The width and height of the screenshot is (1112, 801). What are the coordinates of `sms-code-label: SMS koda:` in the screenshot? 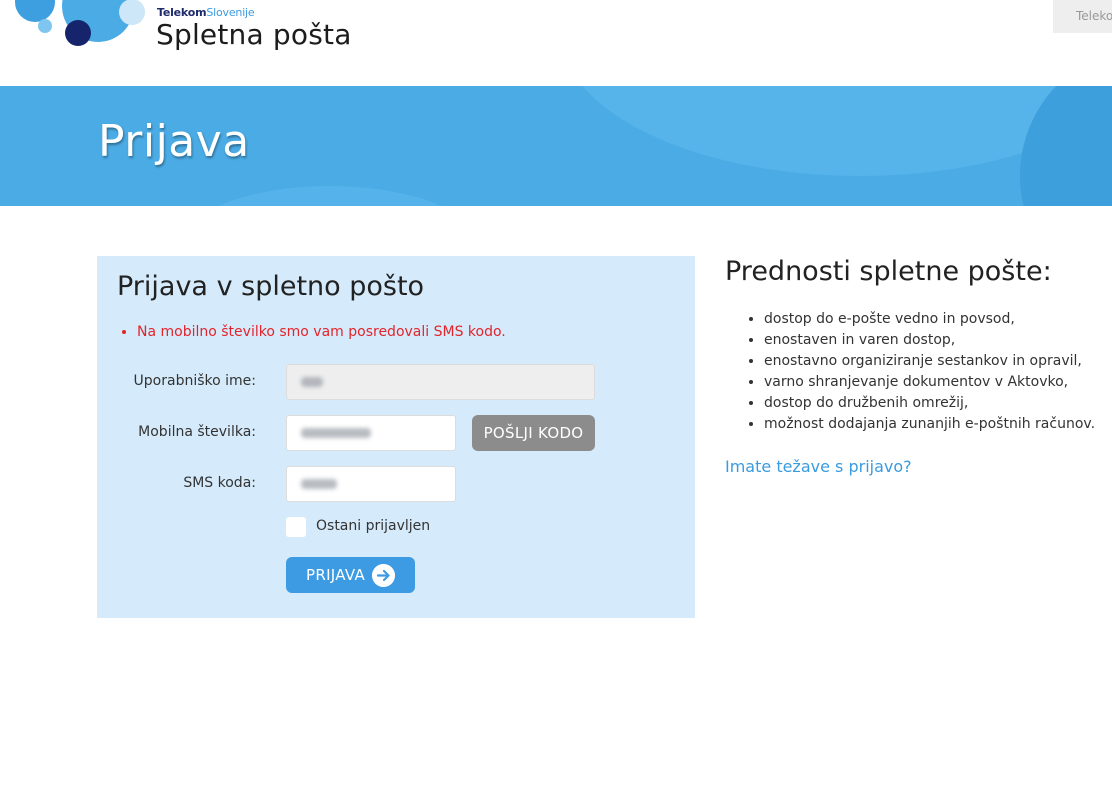 It's located at (219, 483).